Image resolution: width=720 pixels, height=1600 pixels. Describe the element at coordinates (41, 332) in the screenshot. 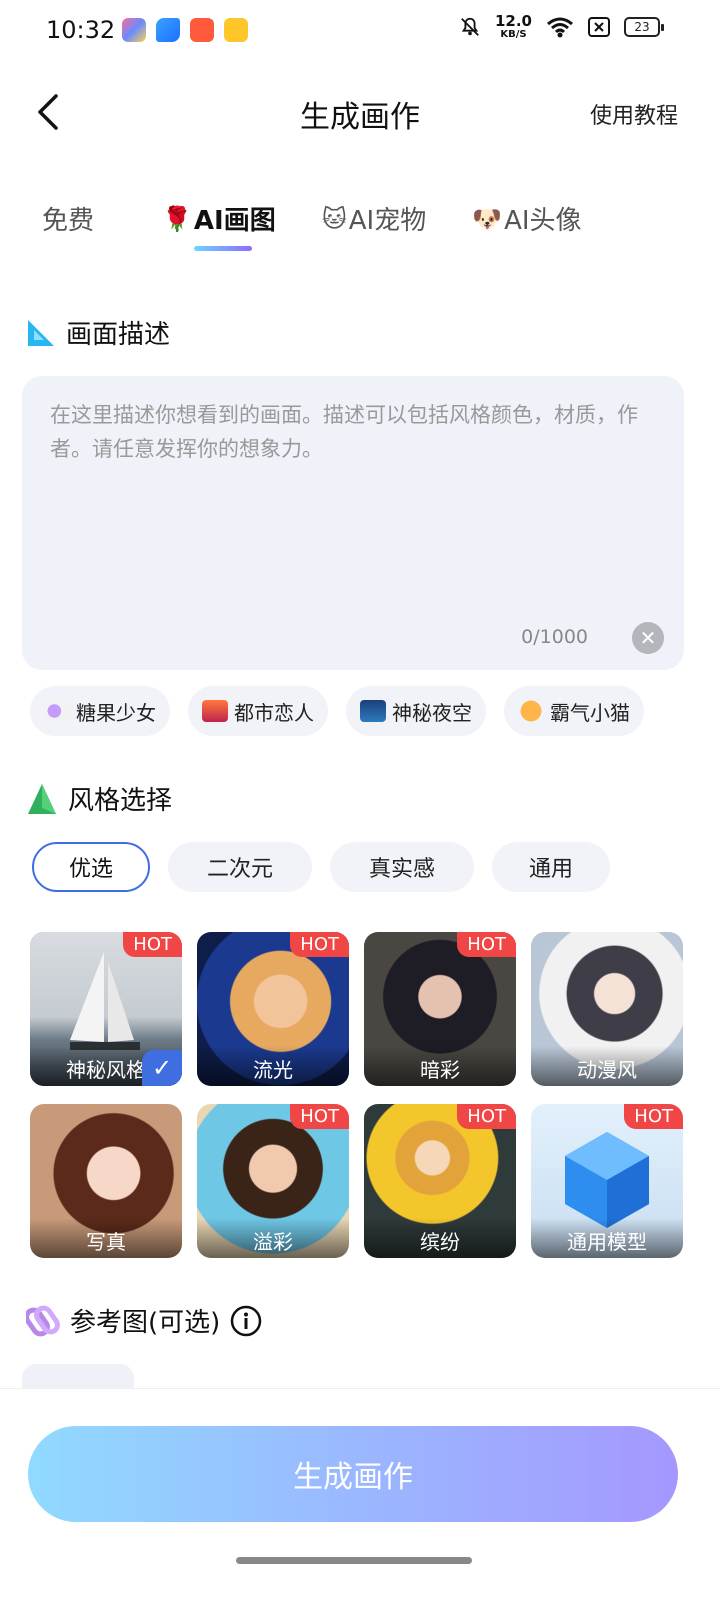

I see `triangle-ruler-icon` at that location.